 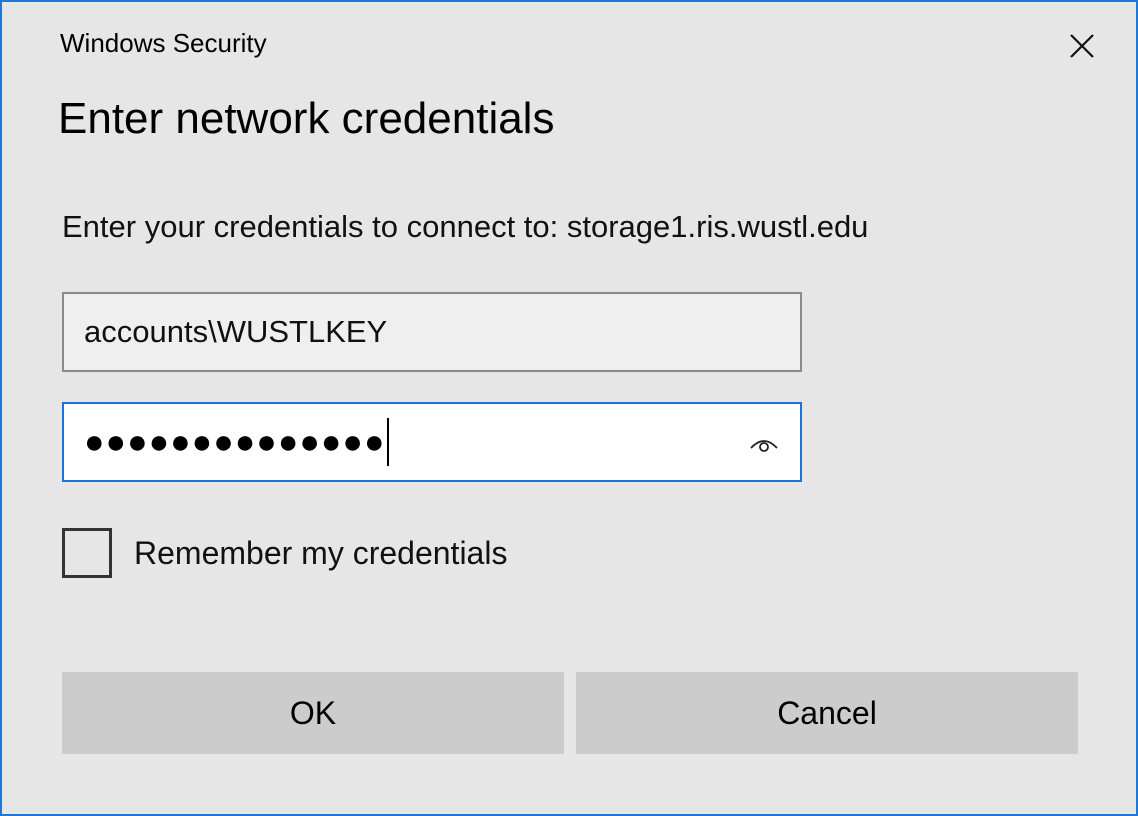 I want to click on window-title: Windows Security, so click(x=163, y=43).